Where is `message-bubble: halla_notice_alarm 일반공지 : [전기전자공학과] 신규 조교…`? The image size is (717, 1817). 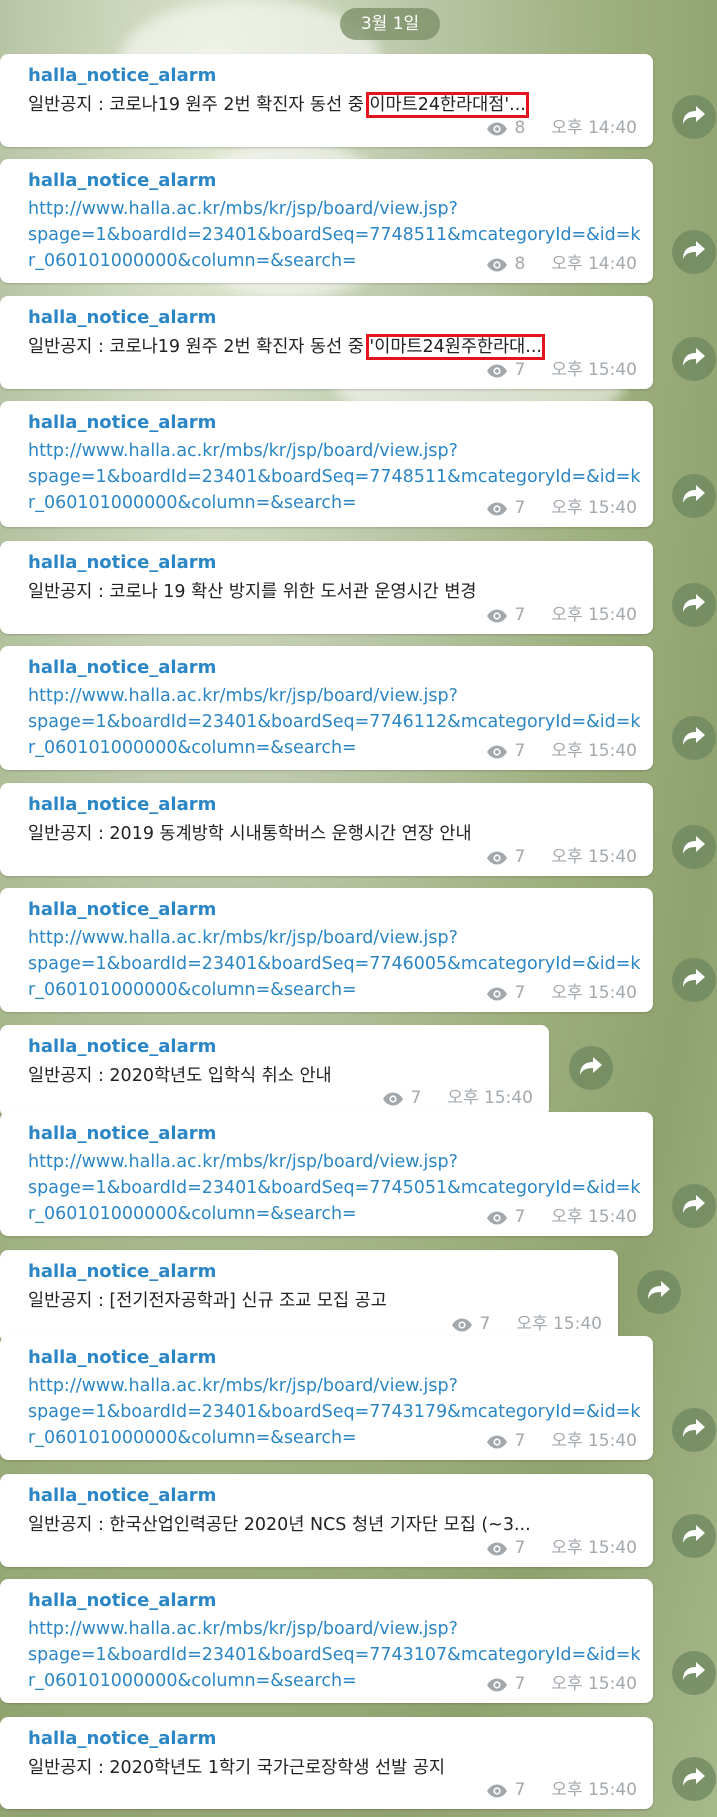 message-bubble: halla_notice_alarm 일반공지 : [전기전자공학과] 신규 조교… is located at coordinates (309, 1296).